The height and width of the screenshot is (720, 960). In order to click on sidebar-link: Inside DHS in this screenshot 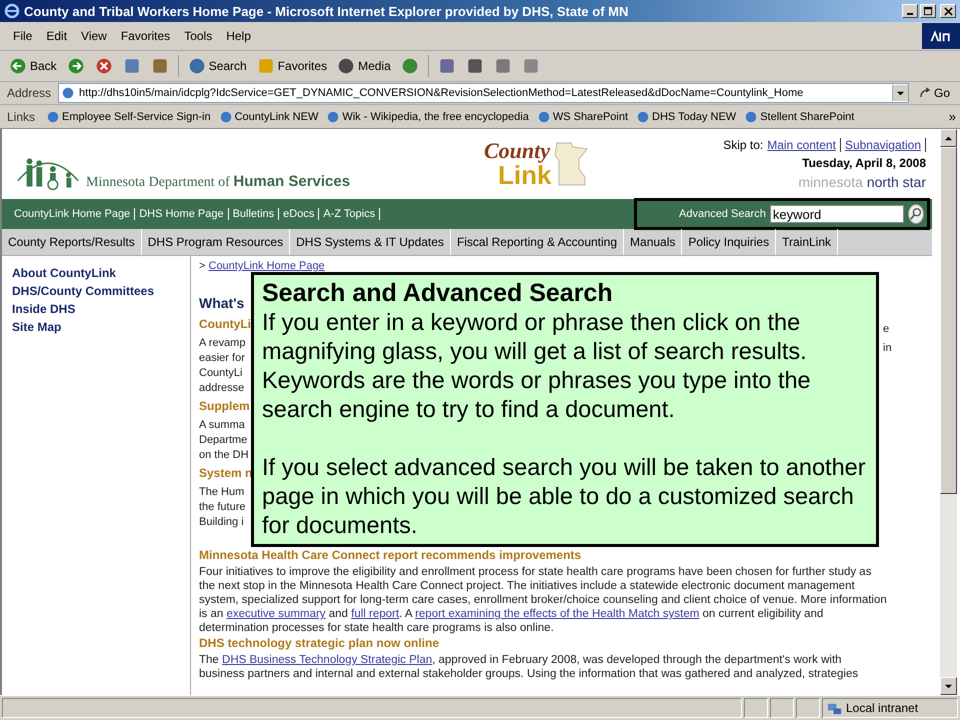, I will do `click(101, 309)`.